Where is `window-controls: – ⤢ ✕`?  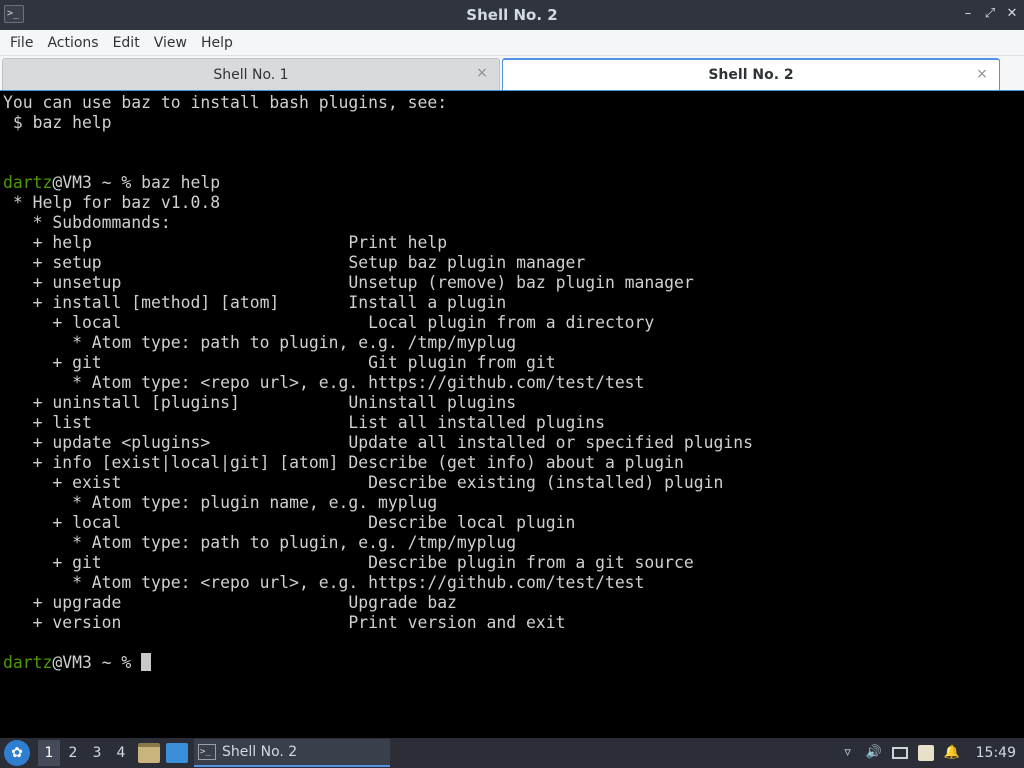
window-controls: – ⤢ ✕ is located at coordinates (990, 14).